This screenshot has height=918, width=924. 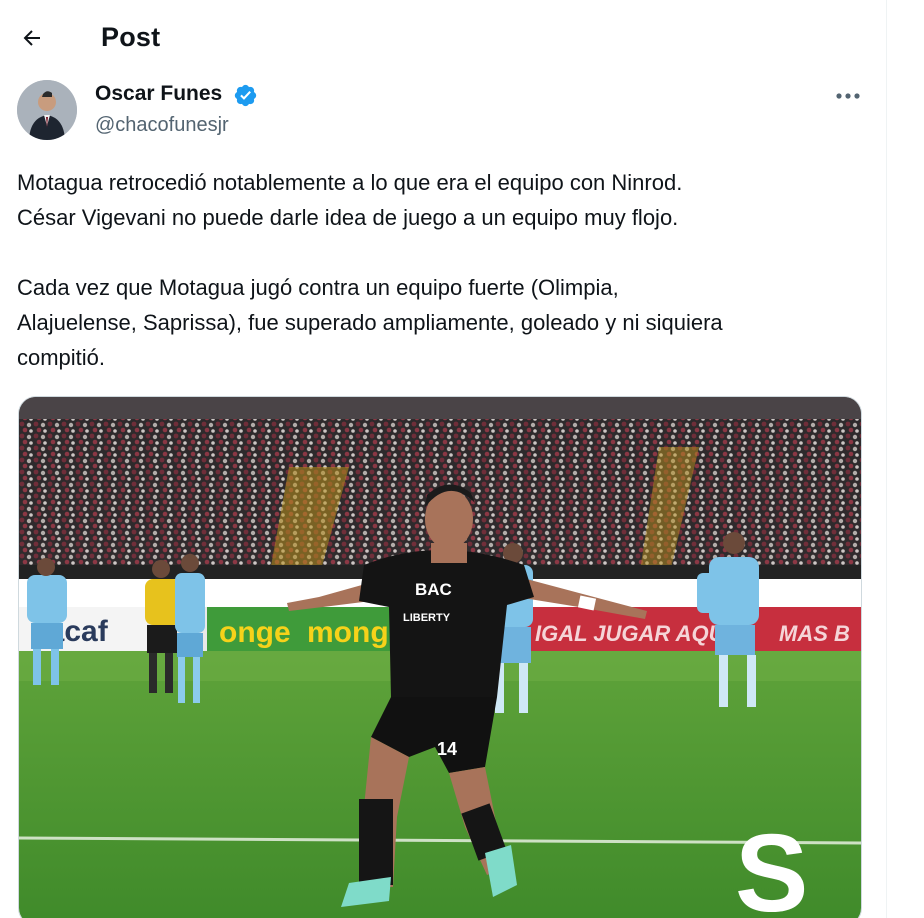 I want to click on verified-badge-icon, so click(x=245, y=95).